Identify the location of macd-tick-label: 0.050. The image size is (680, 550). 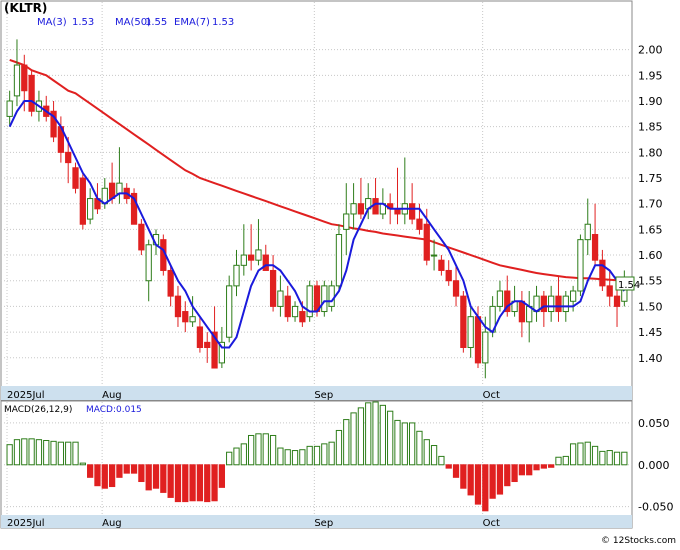
(654, 423).